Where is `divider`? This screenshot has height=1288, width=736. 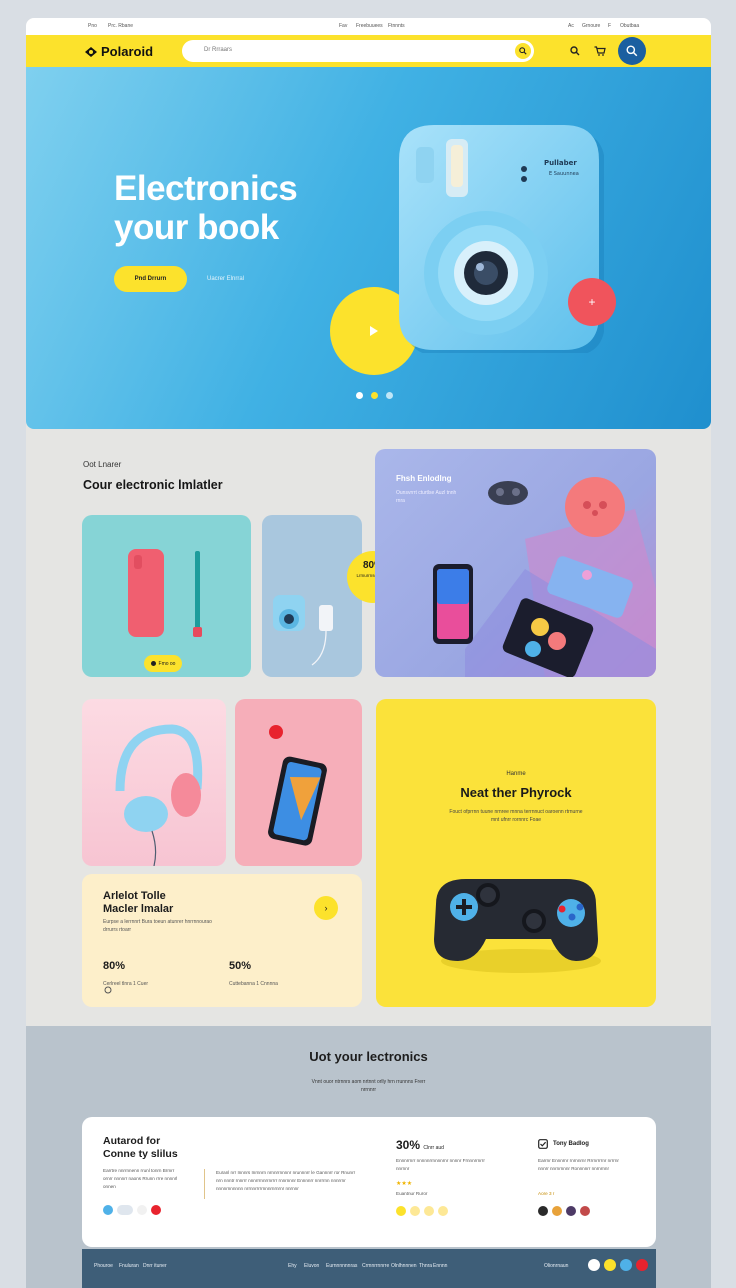 divider is located at coordinates (204, 1184).